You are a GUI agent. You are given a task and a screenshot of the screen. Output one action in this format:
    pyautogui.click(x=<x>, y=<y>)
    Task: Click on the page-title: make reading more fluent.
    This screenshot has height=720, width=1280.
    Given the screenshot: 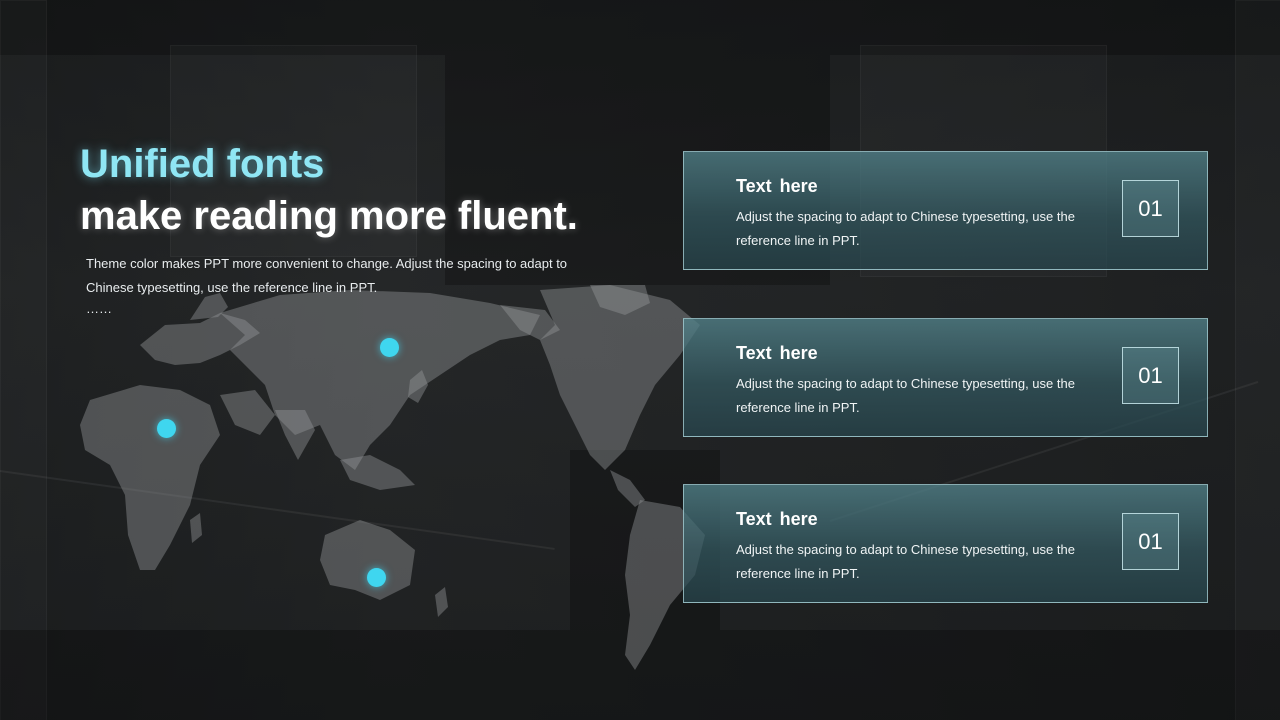 What is the action you would take?
    pyautogui.click(x=329, y=216)
    